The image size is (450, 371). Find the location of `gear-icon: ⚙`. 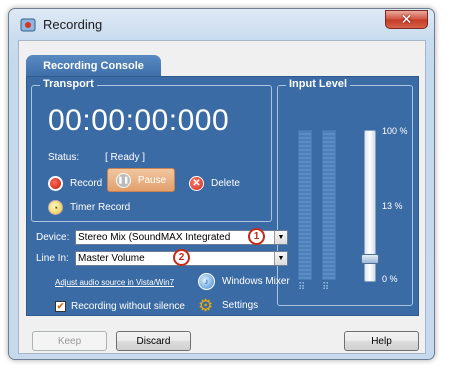

gear-icon: ⚙ is located at coordinates (206, 305).